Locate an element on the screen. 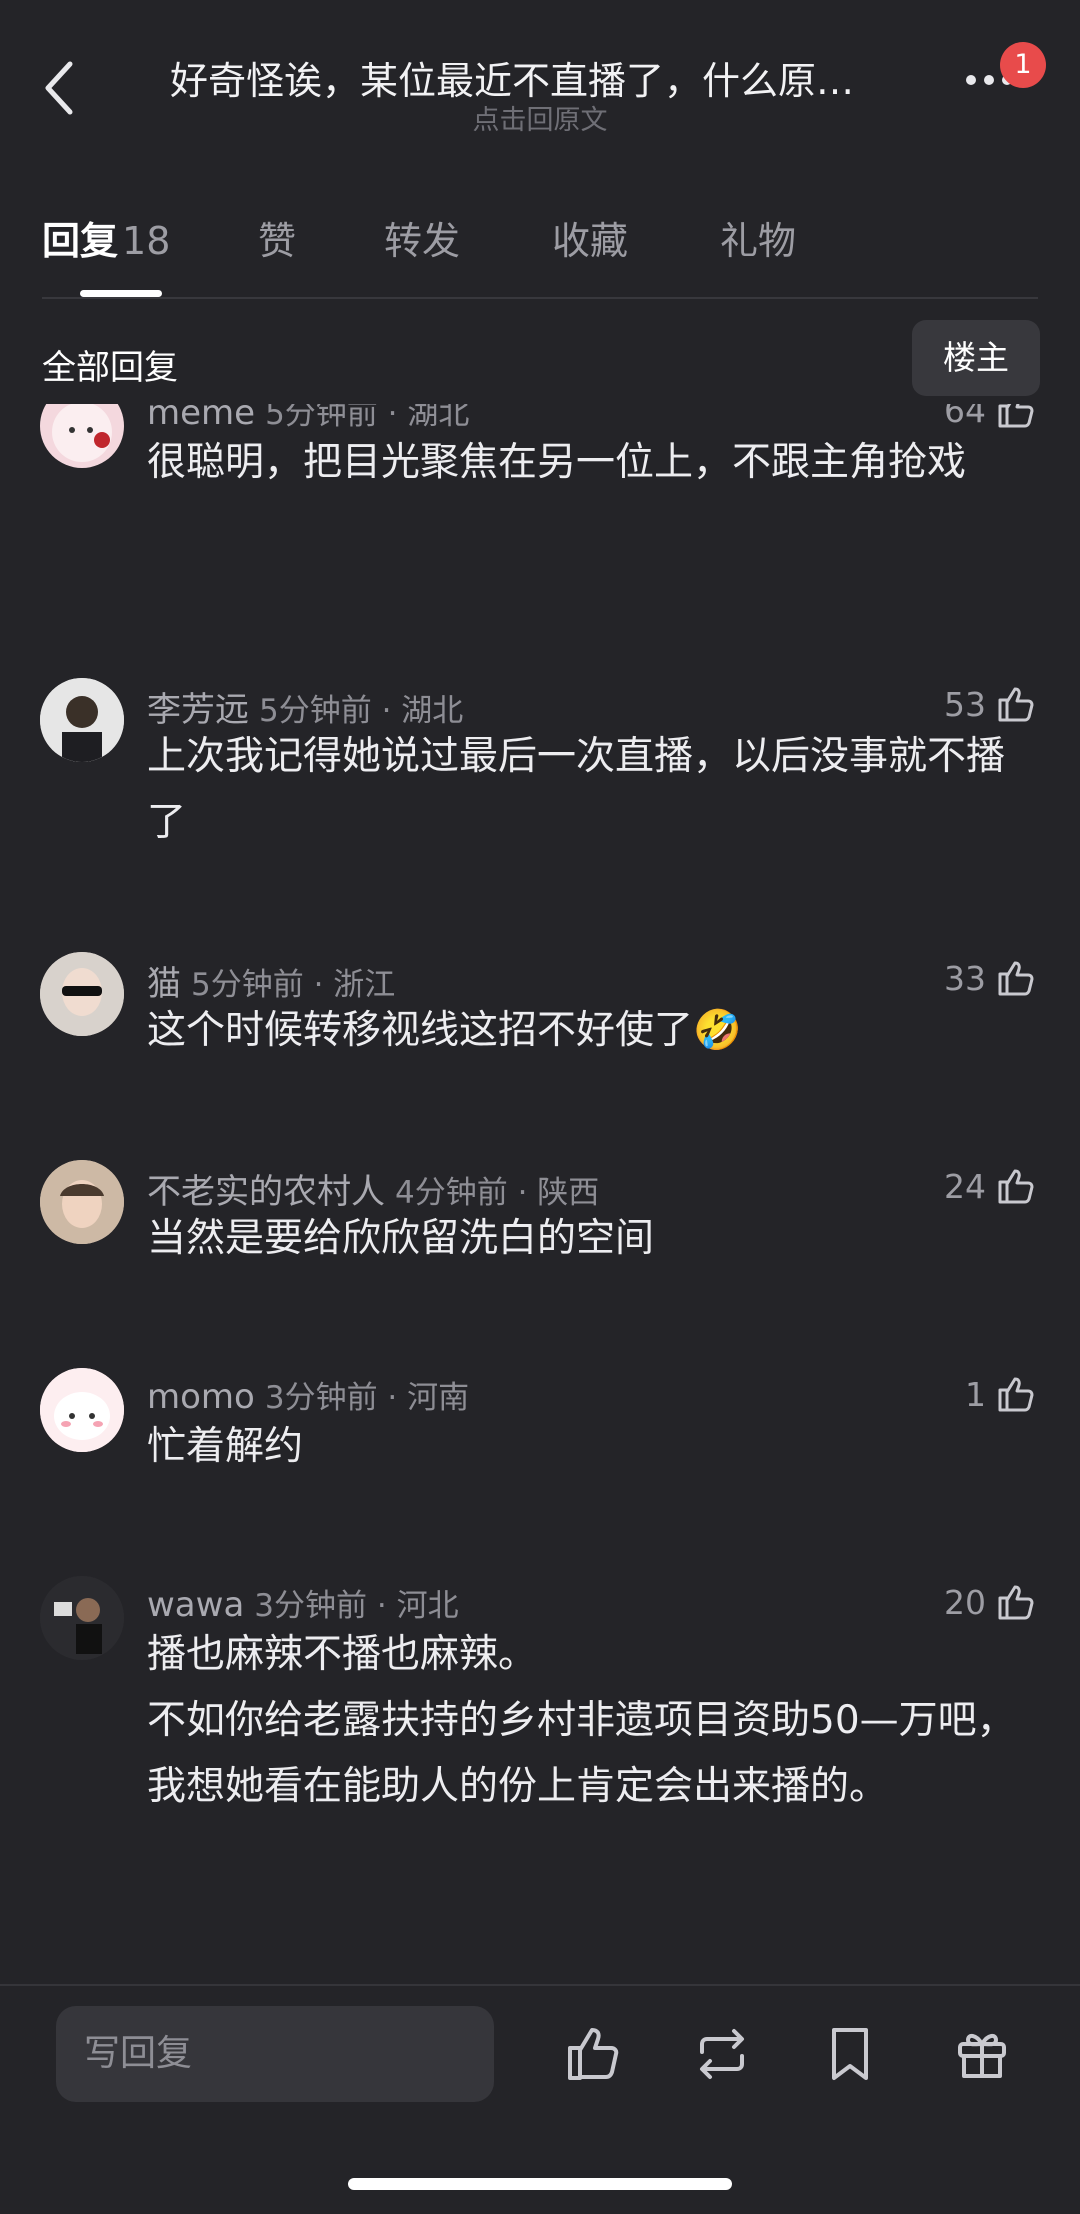  tab-likes: 赞 is located at coordinates (321, 240).